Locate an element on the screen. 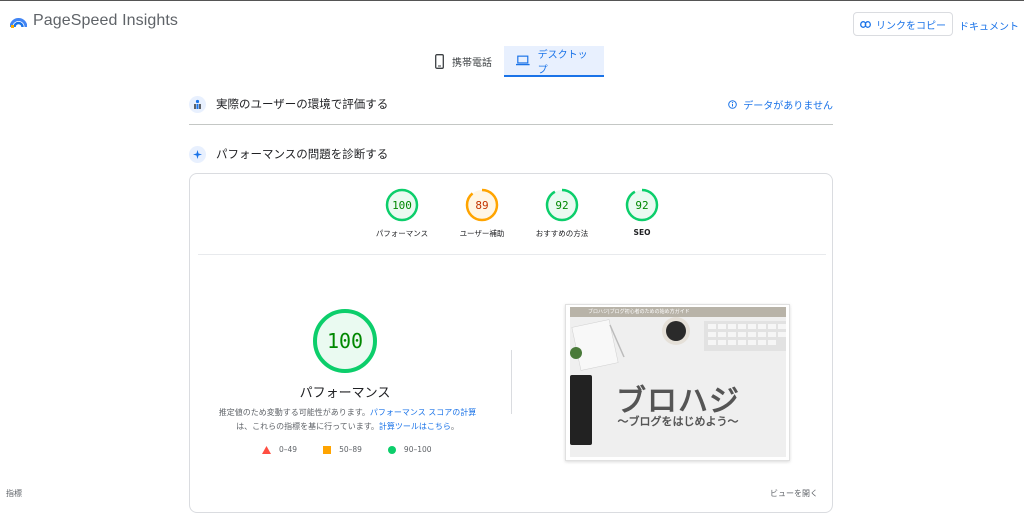 The width and height of the screenshot is (1024, 513). lab-data-section: パフォーマンスの問題を診断する is located at coordinates (511, 154).